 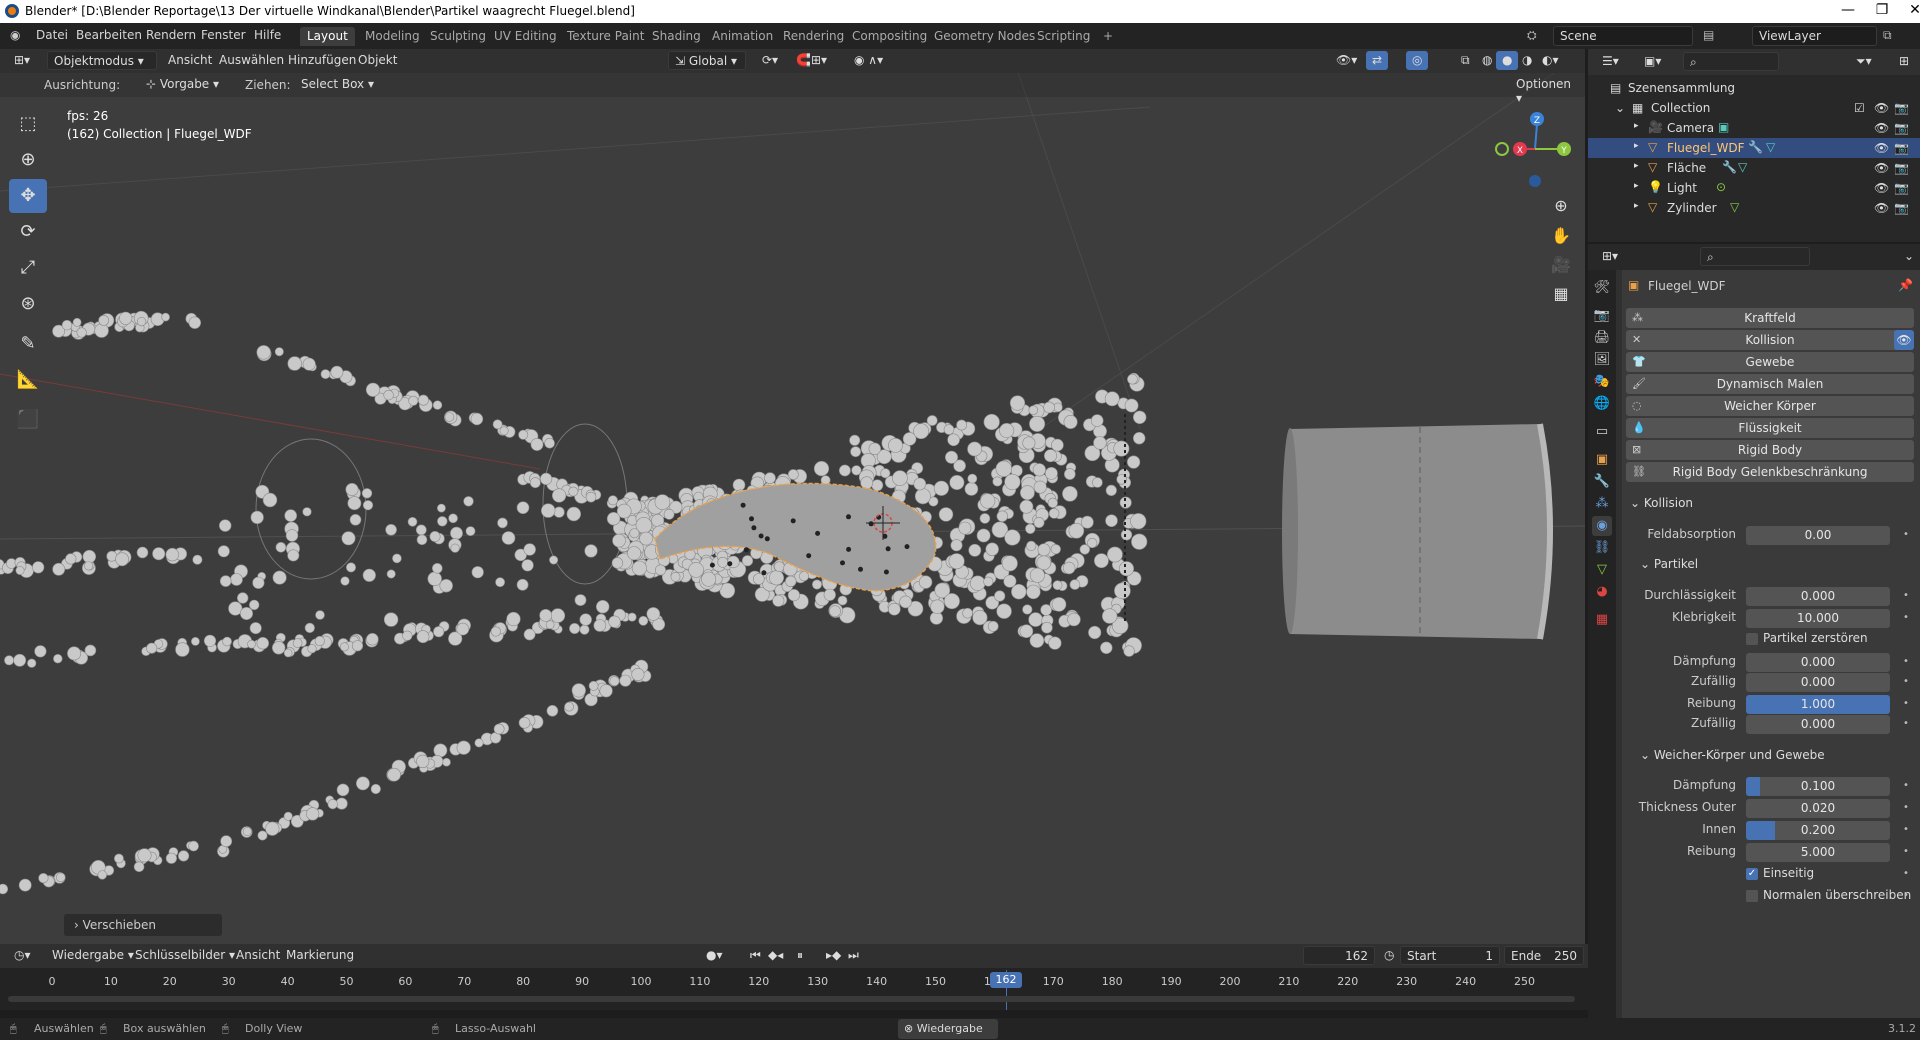 What do you see at coordinates (1544, 955) in the screenshot?
I see `end-frame-field: Ende 250` at bounding box center [1544, 955].